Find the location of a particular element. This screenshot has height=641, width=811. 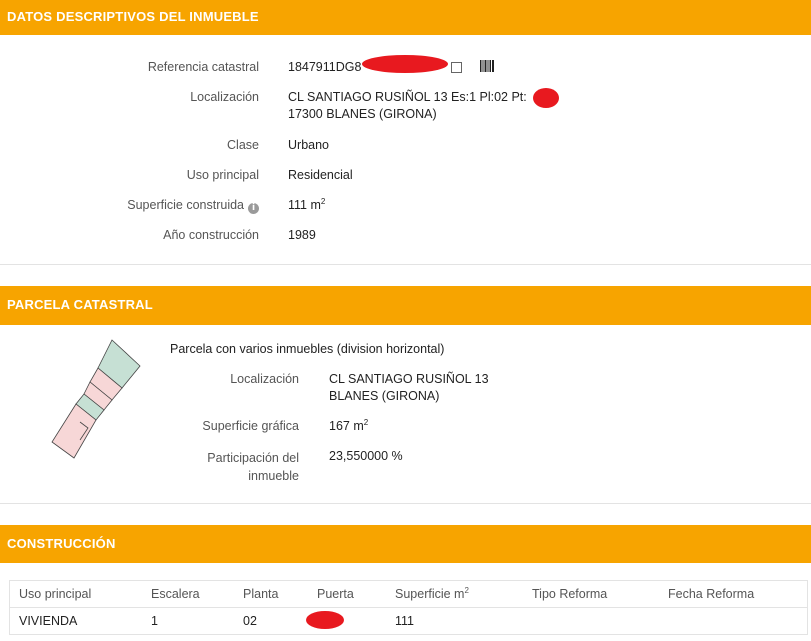

localizacion-line1: CL SANTIAGO RUSIÑOL 13 Es:1 Pl:02 Pt: is located at coordinates (407, 97).